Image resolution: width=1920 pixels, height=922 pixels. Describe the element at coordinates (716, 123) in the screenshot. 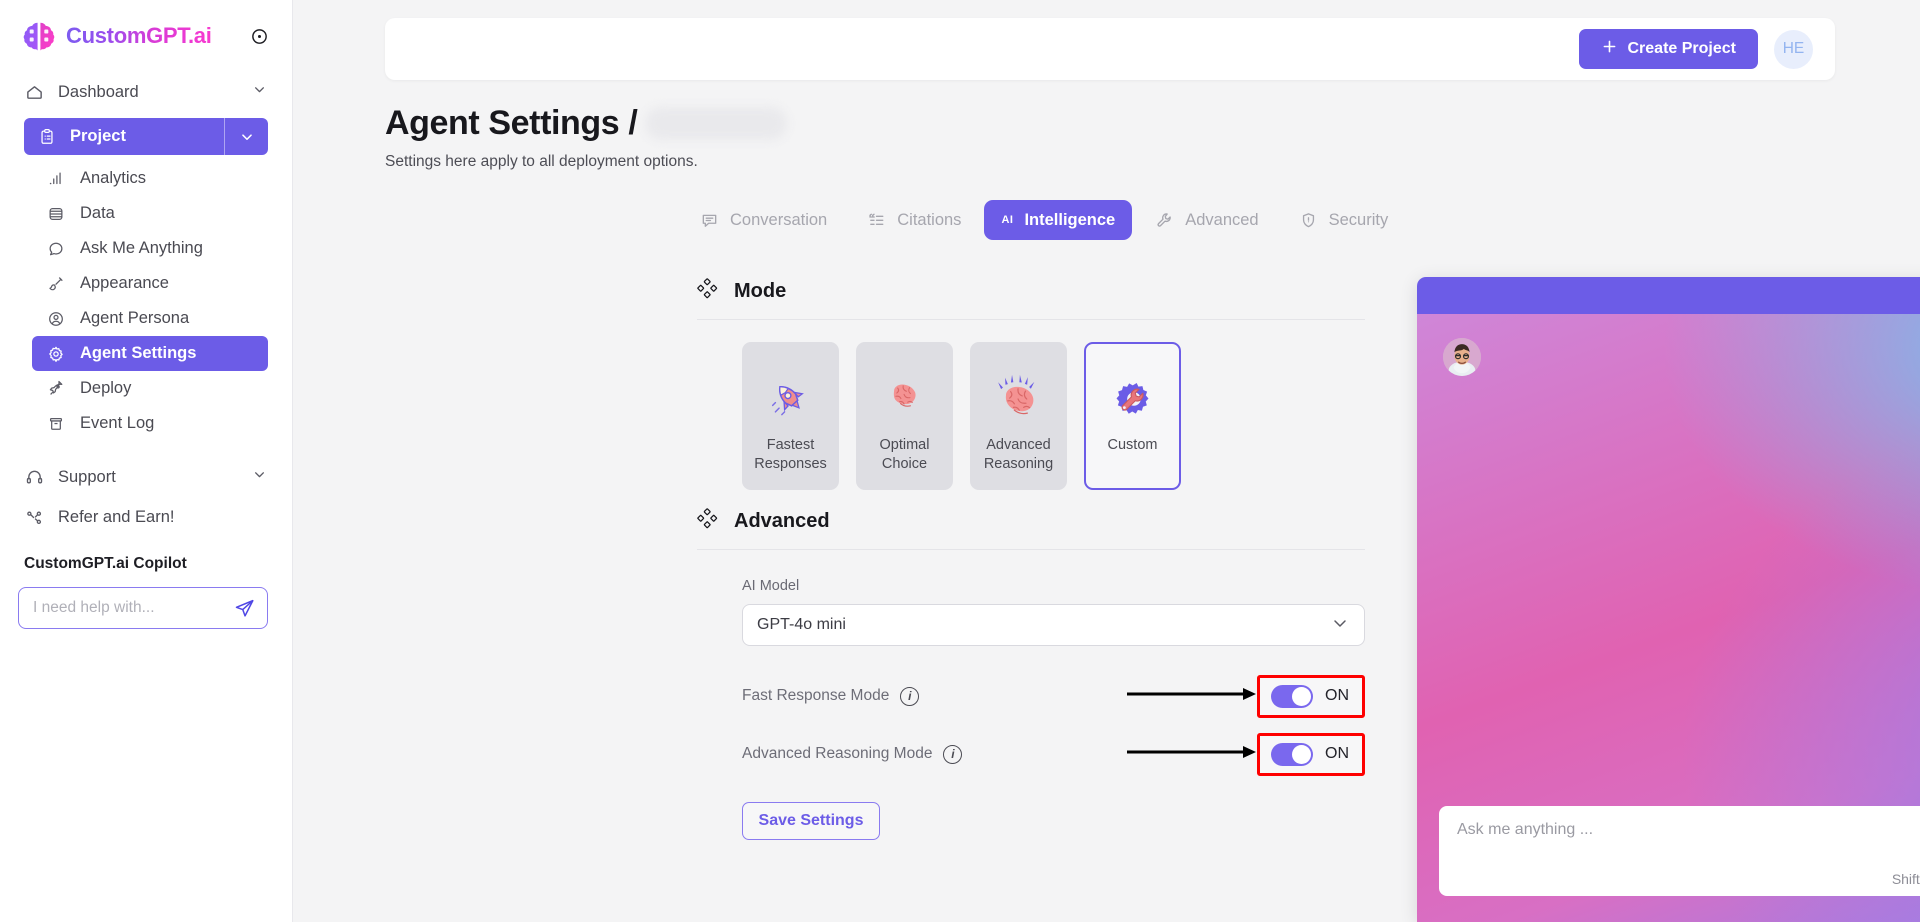

I see `redacted-project-name` at that location.